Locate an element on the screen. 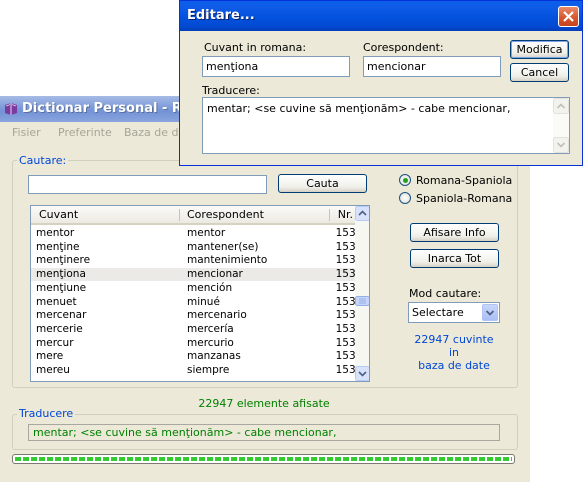 The height and width of the screenshot is (482, 583). book-icon is located at coordinates (11, 109).